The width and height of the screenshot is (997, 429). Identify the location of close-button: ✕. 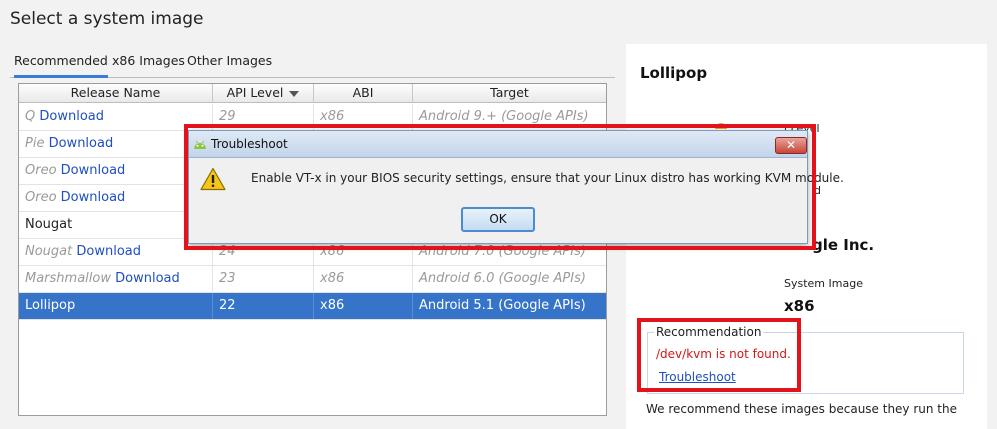
(791, 145).